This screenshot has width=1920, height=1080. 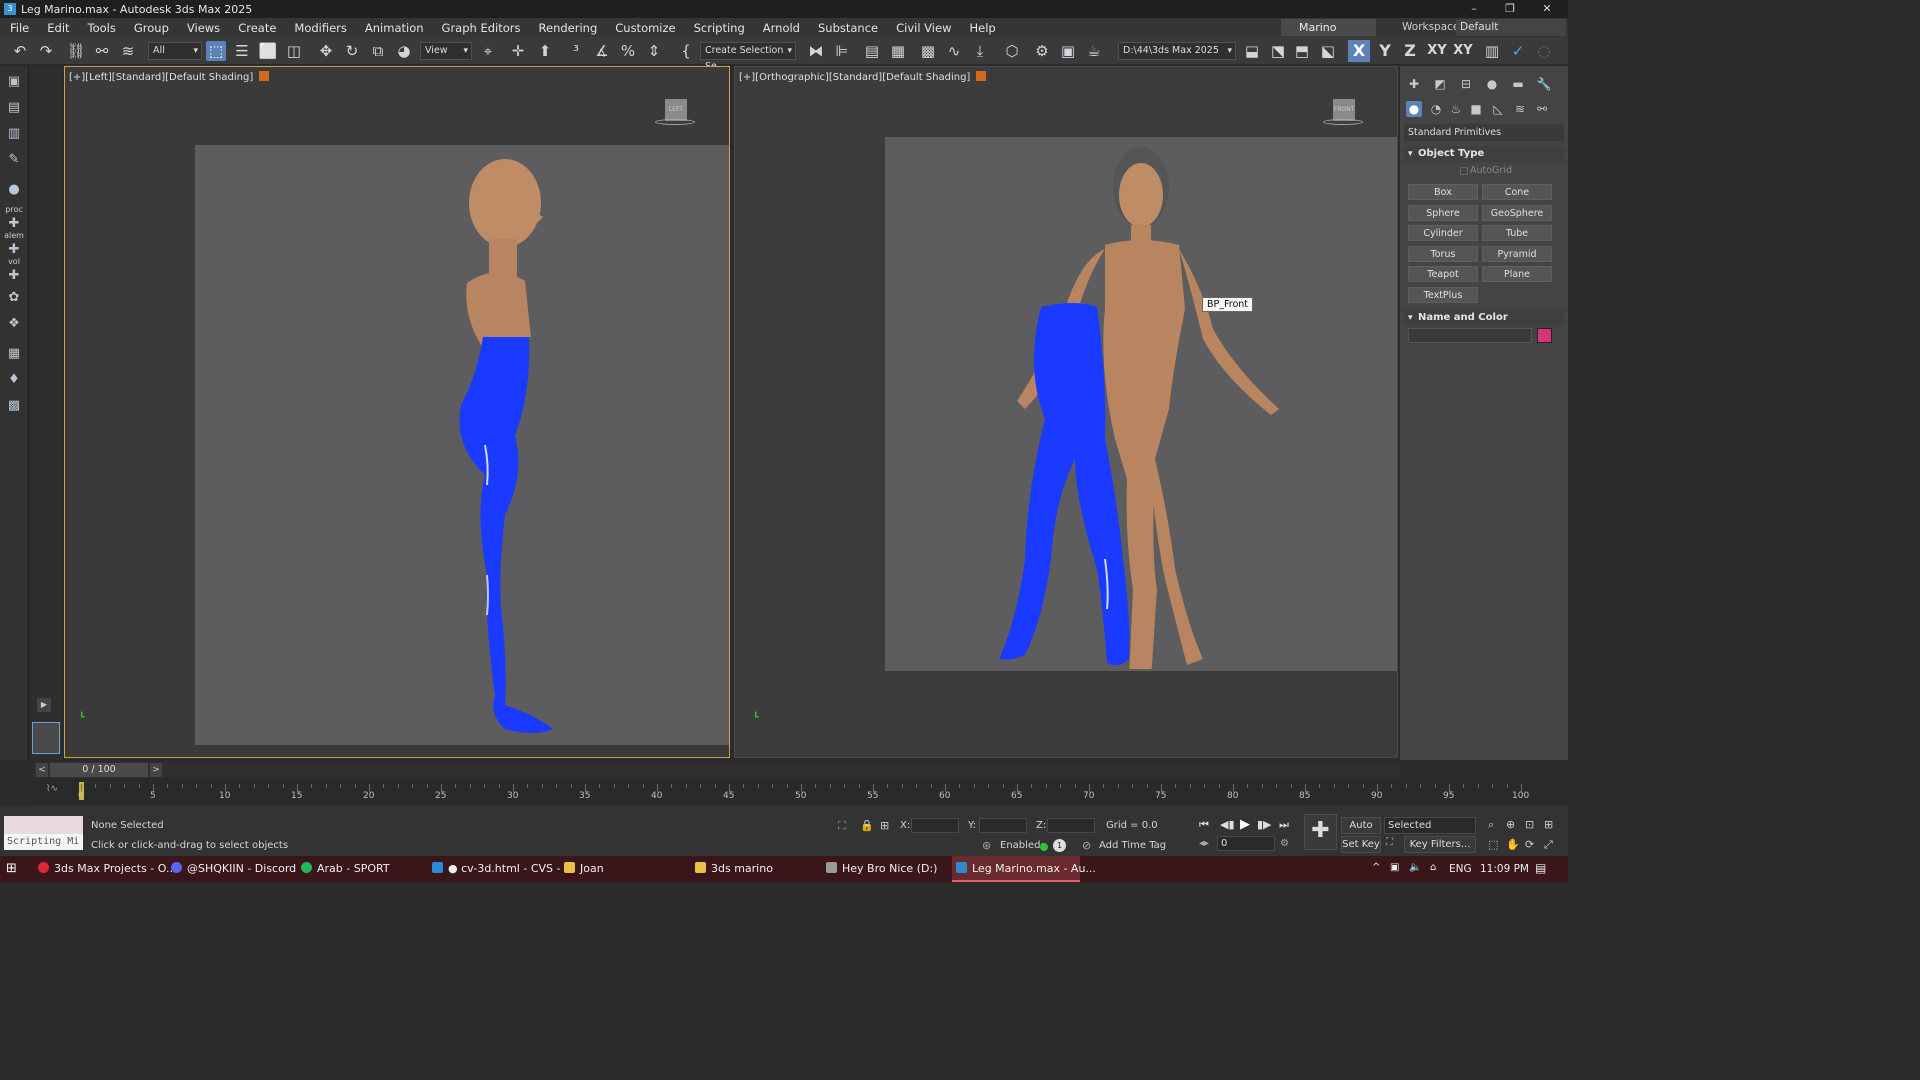 What do you see at coordinates (1059, 845) in the screenshot?
I see `info-icon: 1` at bounding box center [1059, 845].